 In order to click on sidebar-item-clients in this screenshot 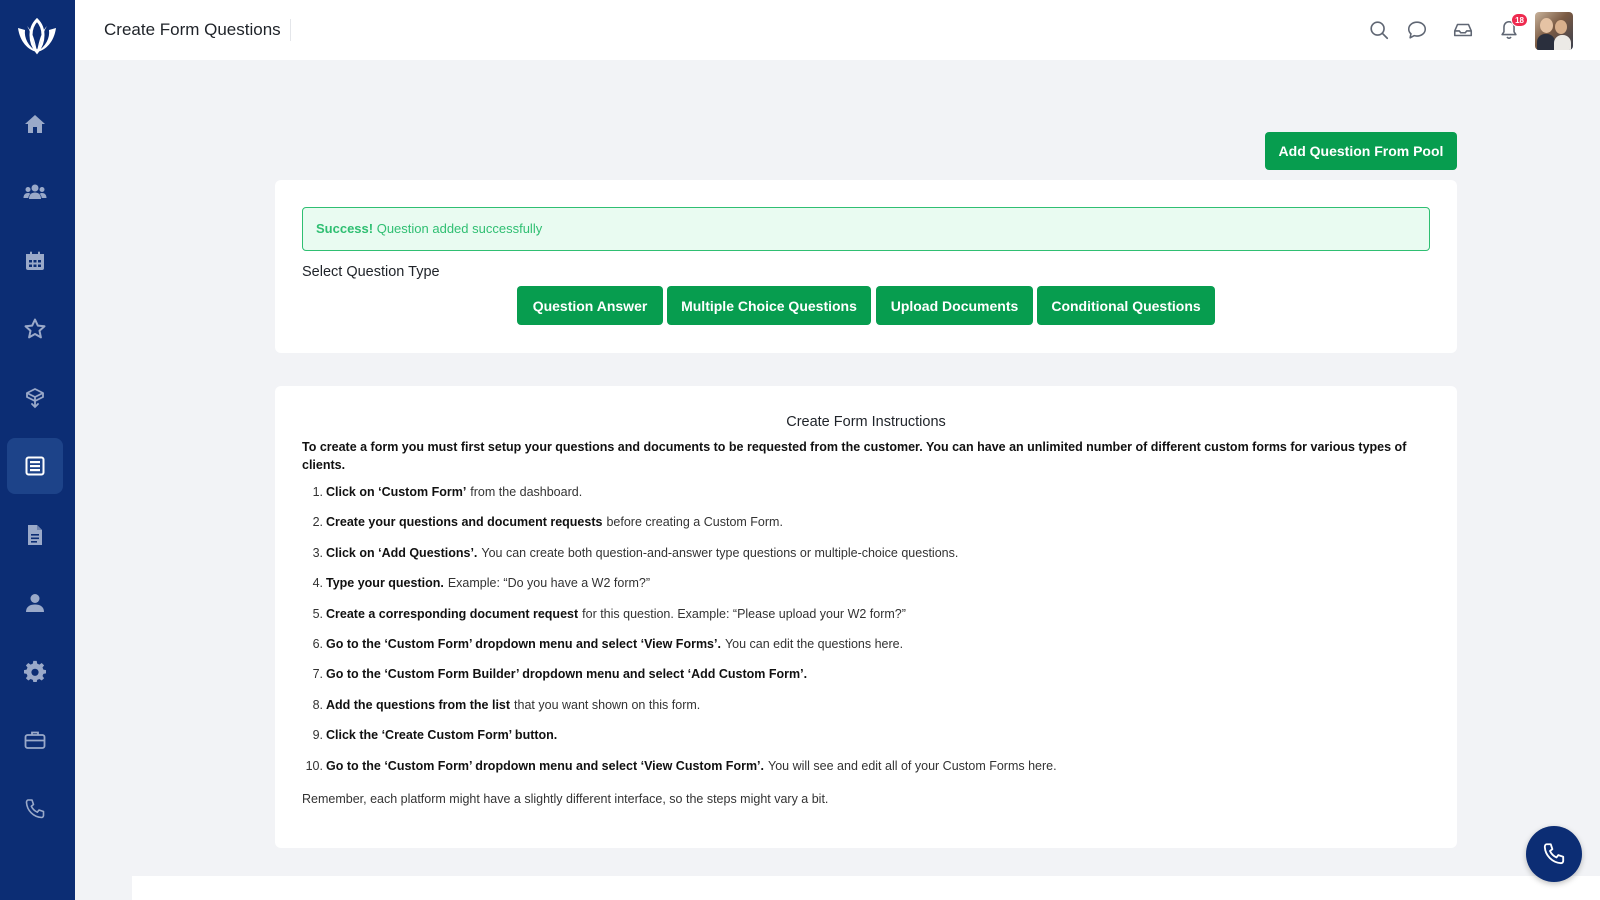, I will do `click(35, 192)`.